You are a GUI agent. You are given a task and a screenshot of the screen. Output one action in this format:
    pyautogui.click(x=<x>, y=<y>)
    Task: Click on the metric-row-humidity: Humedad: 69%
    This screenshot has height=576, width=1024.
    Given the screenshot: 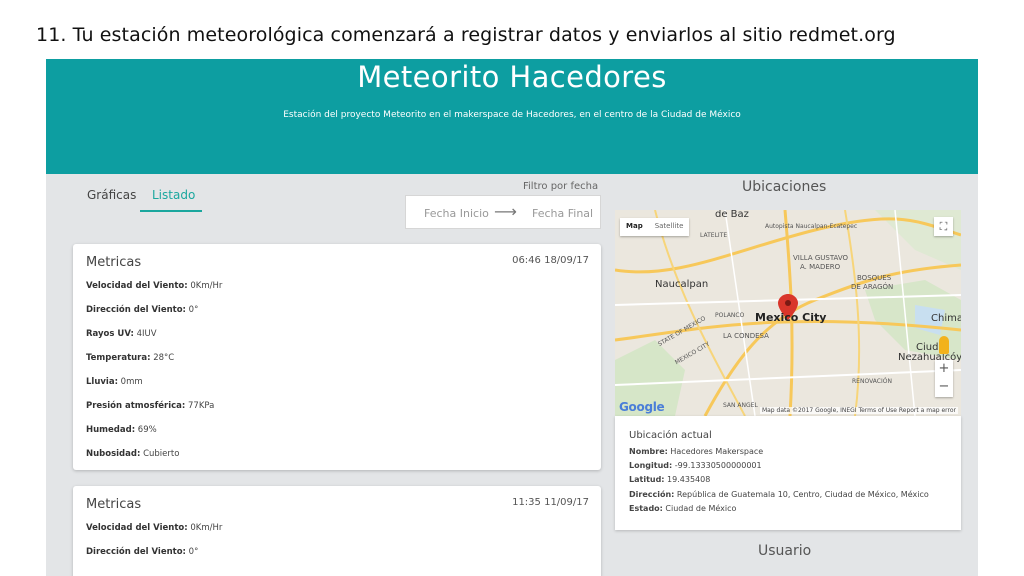 What is the action you would take?
    pyautogui.click(x=121, y=430)
    